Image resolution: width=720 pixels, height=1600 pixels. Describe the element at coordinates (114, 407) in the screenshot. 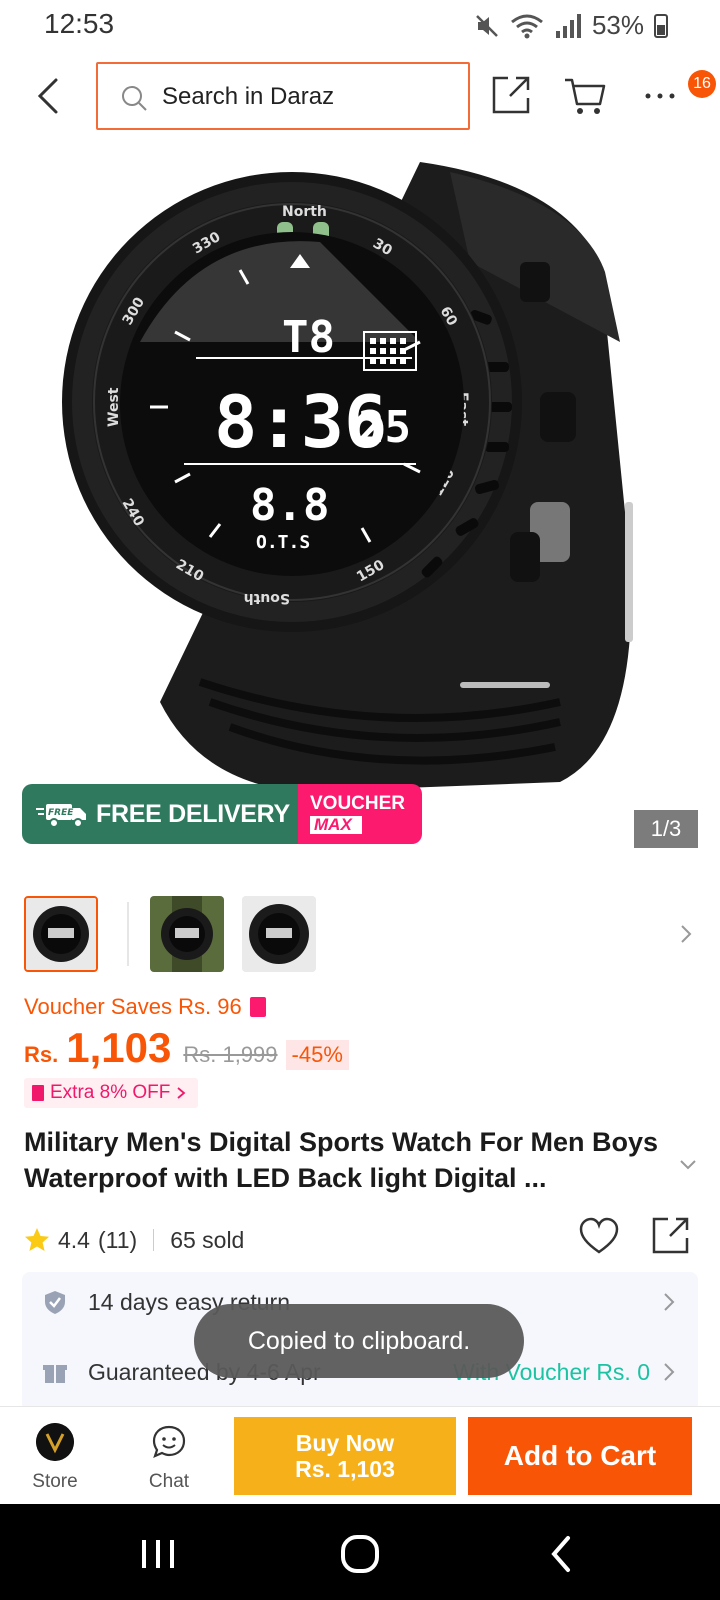

I see `svg-text: West` at that location.